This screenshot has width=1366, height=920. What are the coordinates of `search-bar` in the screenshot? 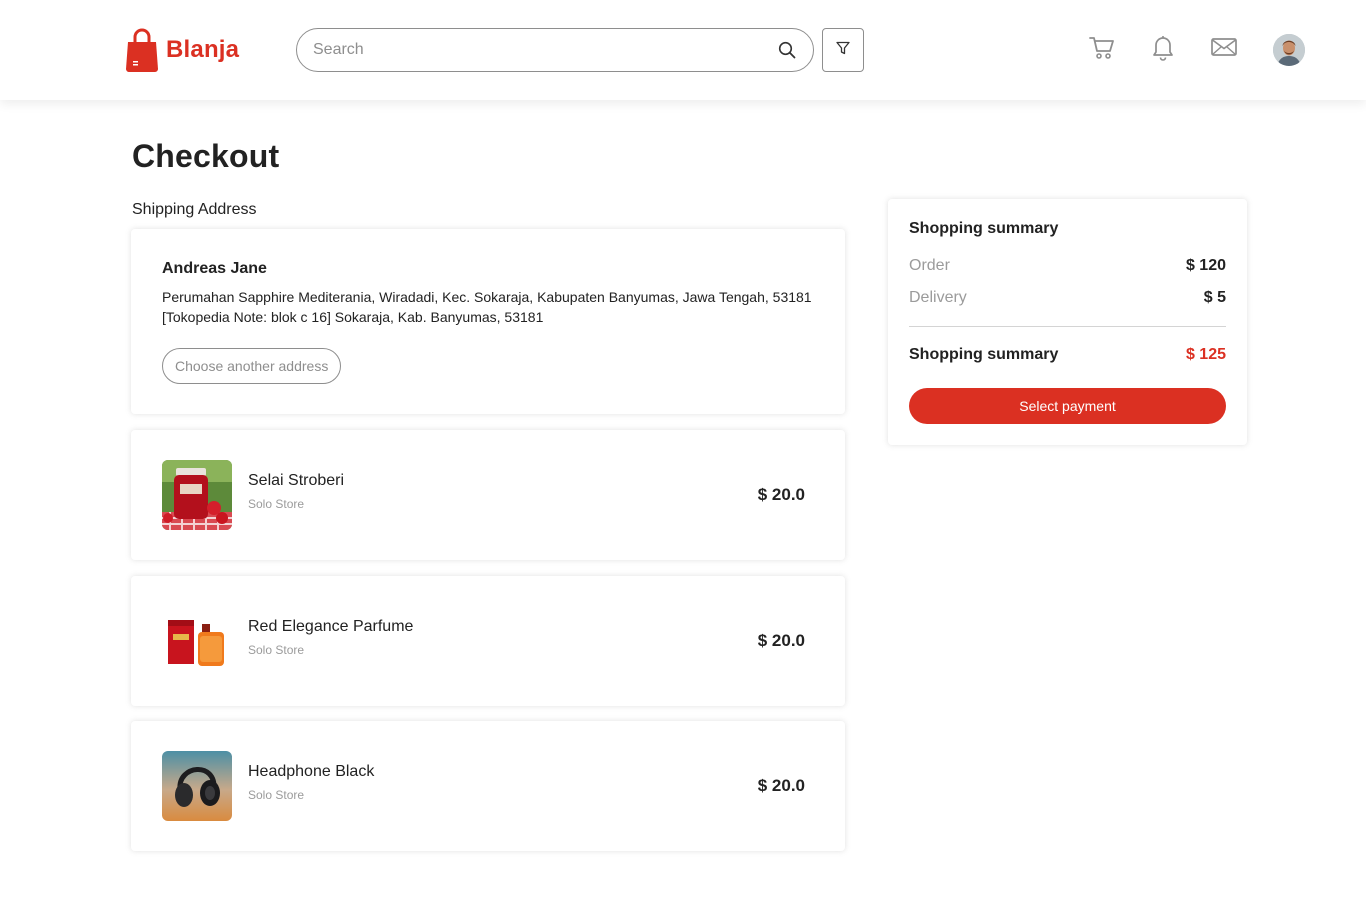 It's located at (555, 50).